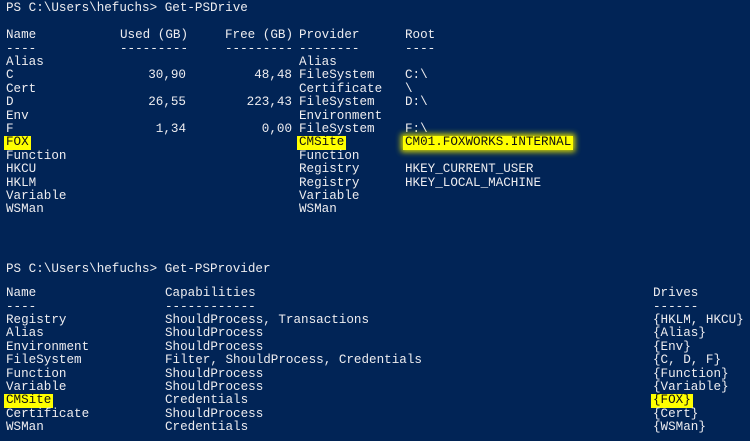 The height and width of the screenshot is (441, 750). What do you see at coordinates (318, 209) in the screenshot?
I see `drive-provider: WSMan` at bounding box center [318, 209].